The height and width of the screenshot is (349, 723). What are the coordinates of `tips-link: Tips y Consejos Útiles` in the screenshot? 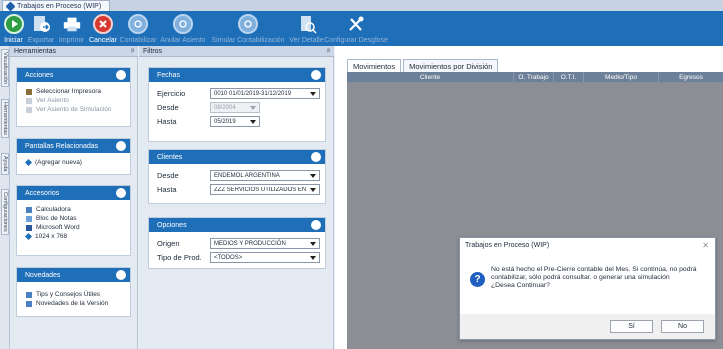 It's located at (73, 294).